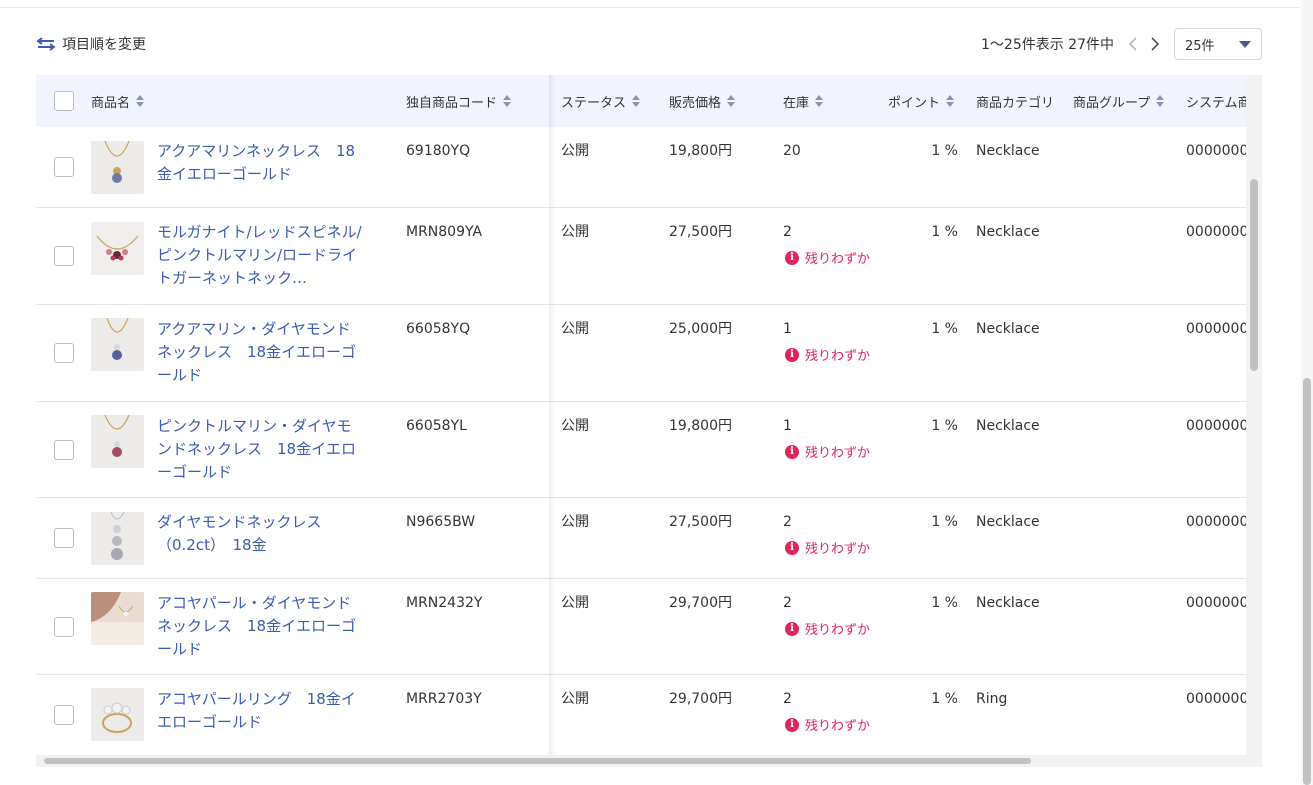  Describe the element at coordinates (992, 699) in the screenshot. I see `category-text: Ring` at that location.